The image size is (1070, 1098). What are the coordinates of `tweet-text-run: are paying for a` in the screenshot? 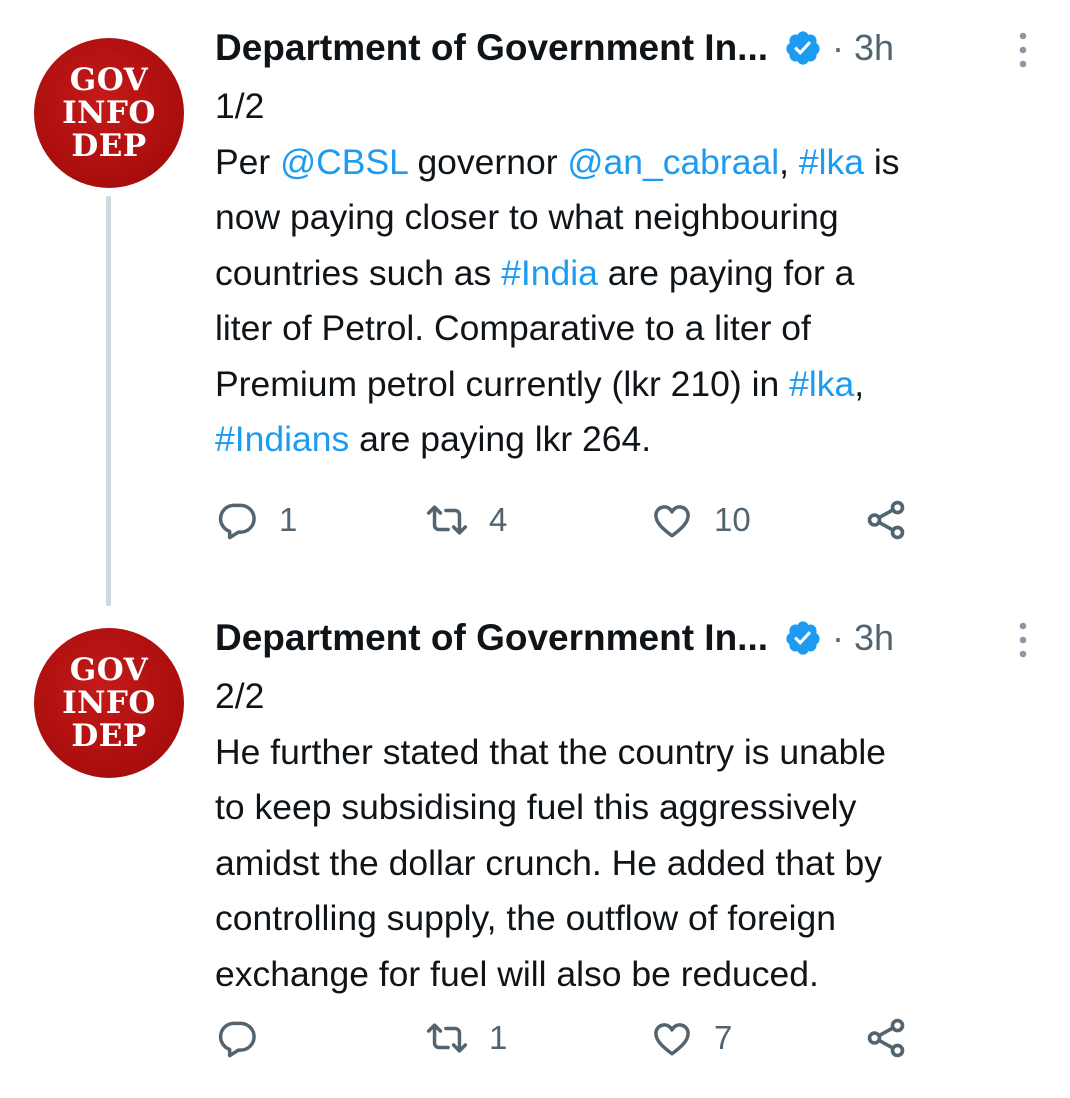 It's located at (726, 272).